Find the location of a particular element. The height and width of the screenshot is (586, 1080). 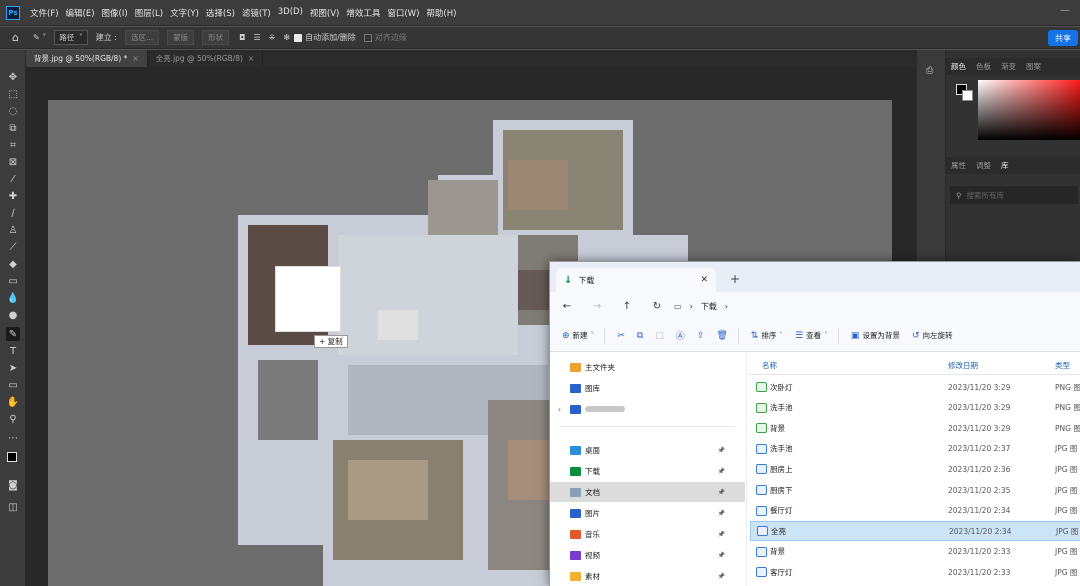

nav-item: 文档 📌 is located at coordinates (647, 492).